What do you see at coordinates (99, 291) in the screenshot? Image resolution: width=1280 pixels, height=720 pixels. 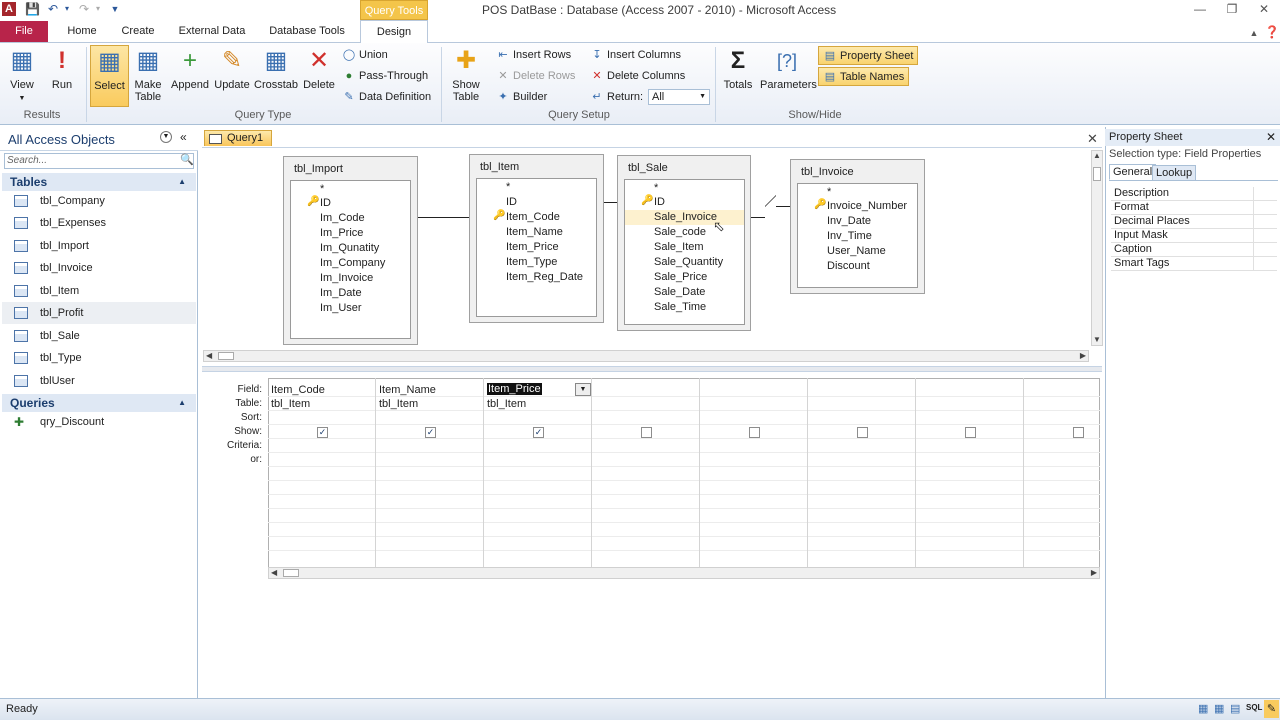 I see `nav-item-tbl-item: tbl_Item` at bounding box center [99, 291].